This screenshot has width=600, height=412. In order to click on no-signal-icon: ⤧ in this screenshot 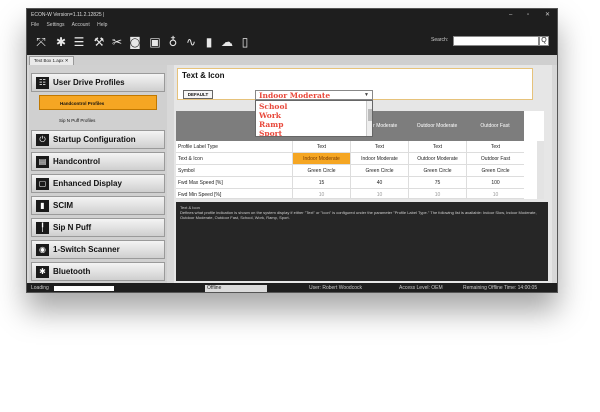, I will do `click(41, 42)`.